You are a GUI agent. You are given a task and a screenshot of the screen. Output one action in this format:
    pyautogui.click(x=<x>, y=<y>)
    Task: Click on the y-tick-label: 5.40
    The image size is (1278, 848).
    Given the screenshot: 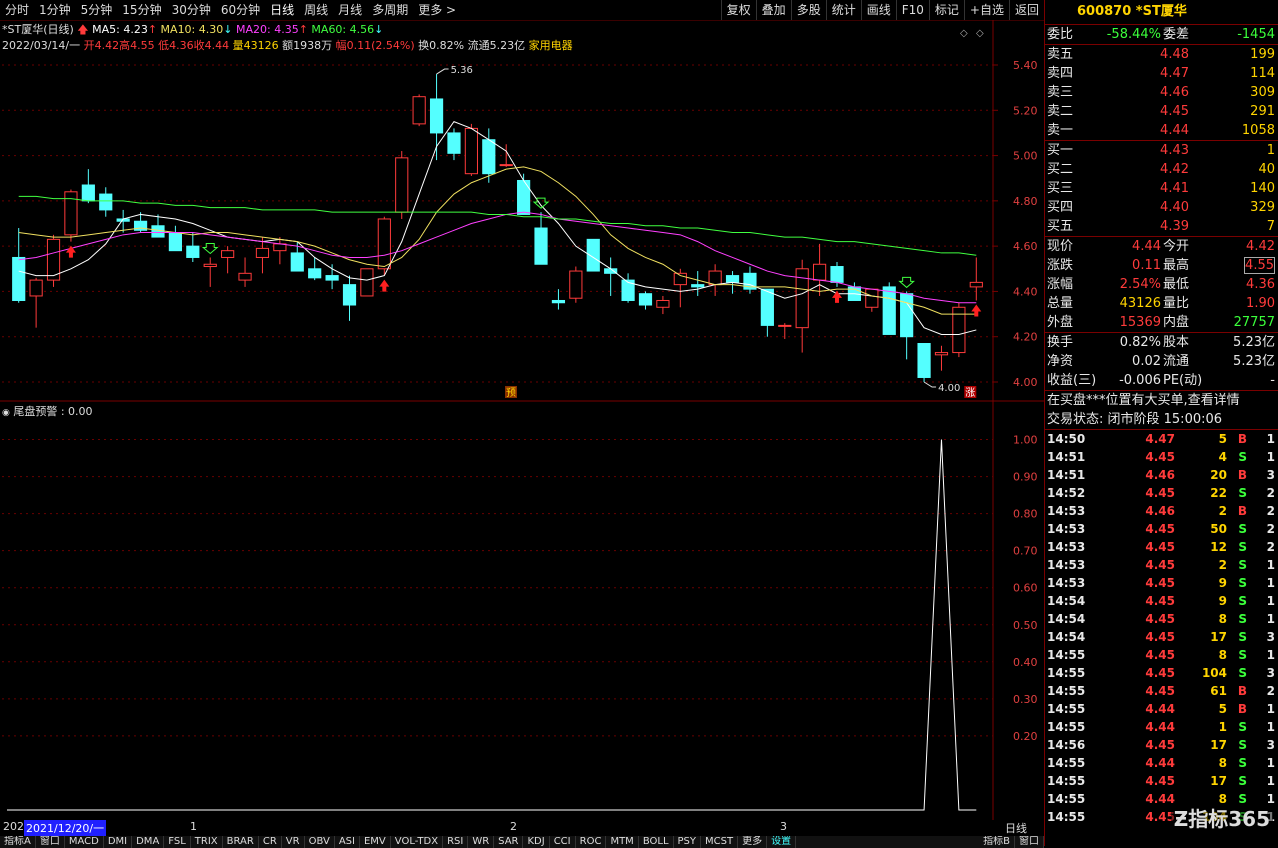 What is the action you would take?
    pyautogui.click(x=1025, y=65)
    